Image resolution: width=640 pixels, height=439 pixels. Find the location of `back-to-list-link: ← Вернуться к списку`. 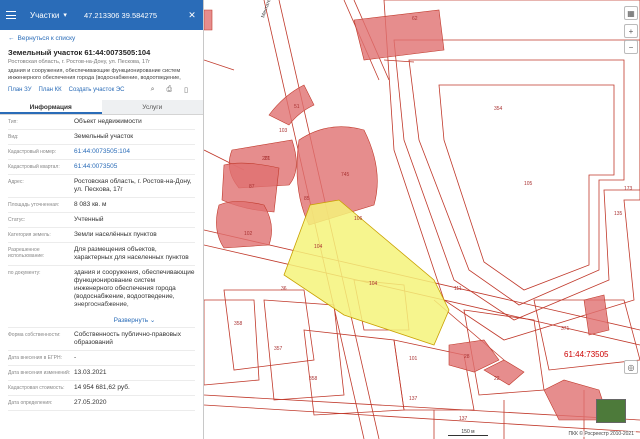

back-to-list-link: ← Вернуться к списку is located at coordinates (101, 38).